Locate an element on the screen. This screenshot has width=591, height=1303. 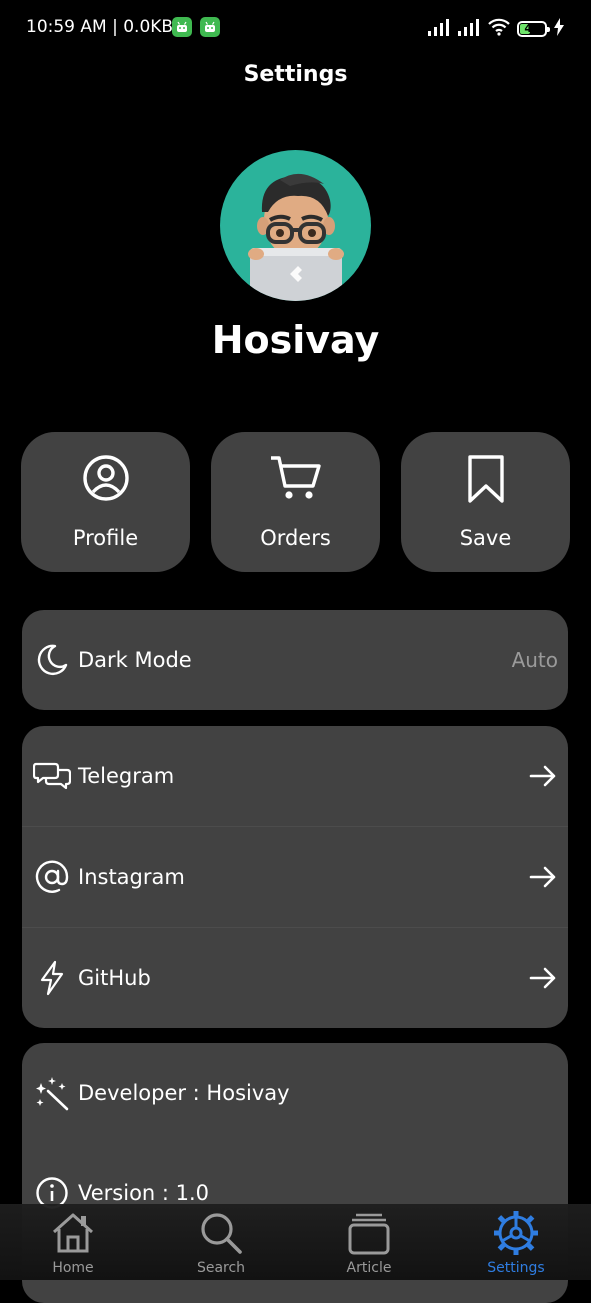
moon-icon is located at coordinates (52, 660).